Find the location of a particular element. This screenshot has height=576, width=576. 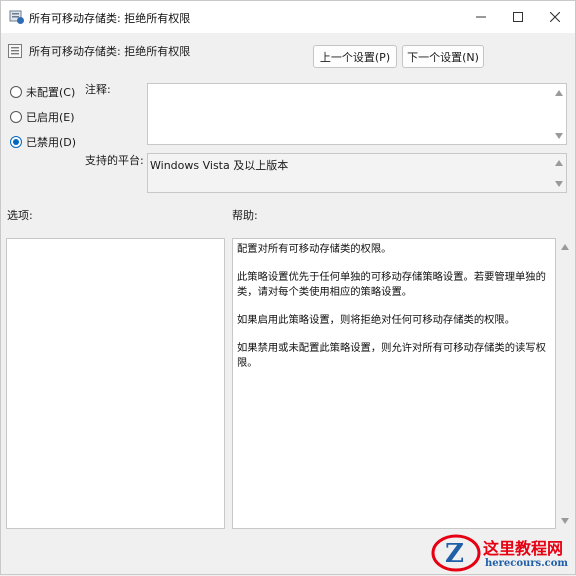

policy-setting-icon is located at coordinates (15, 51).